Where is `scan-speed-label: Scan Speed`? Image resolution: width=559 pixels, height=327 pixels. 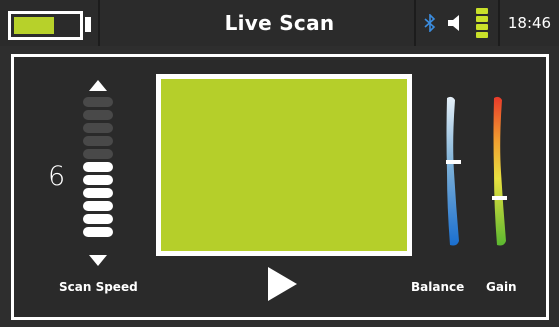 scan-speed-label: Scan Speed is located at coordinates (98, 287).